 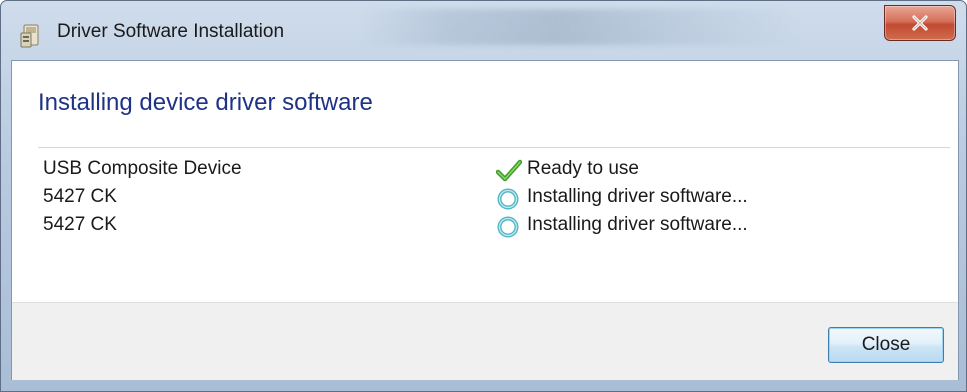 I want to click on close-icon, so click(x=920, y=23).